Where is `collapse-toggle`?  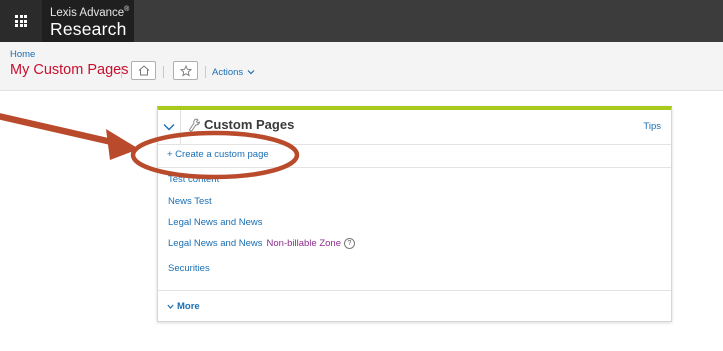
collapse-toggle is located at coordinates (169, 127).